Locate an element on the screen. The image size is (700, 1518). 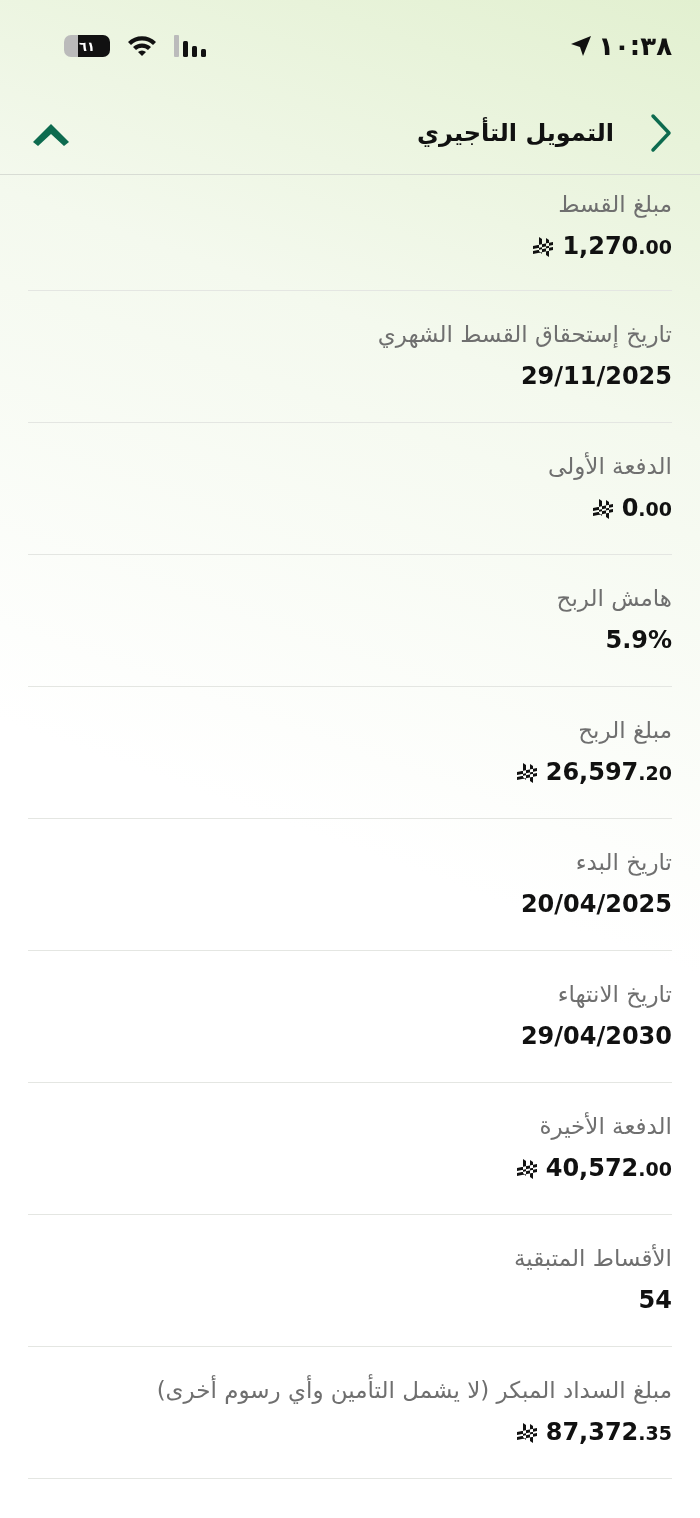
field-label: هامش الربح is located at coordinates (613, 599).